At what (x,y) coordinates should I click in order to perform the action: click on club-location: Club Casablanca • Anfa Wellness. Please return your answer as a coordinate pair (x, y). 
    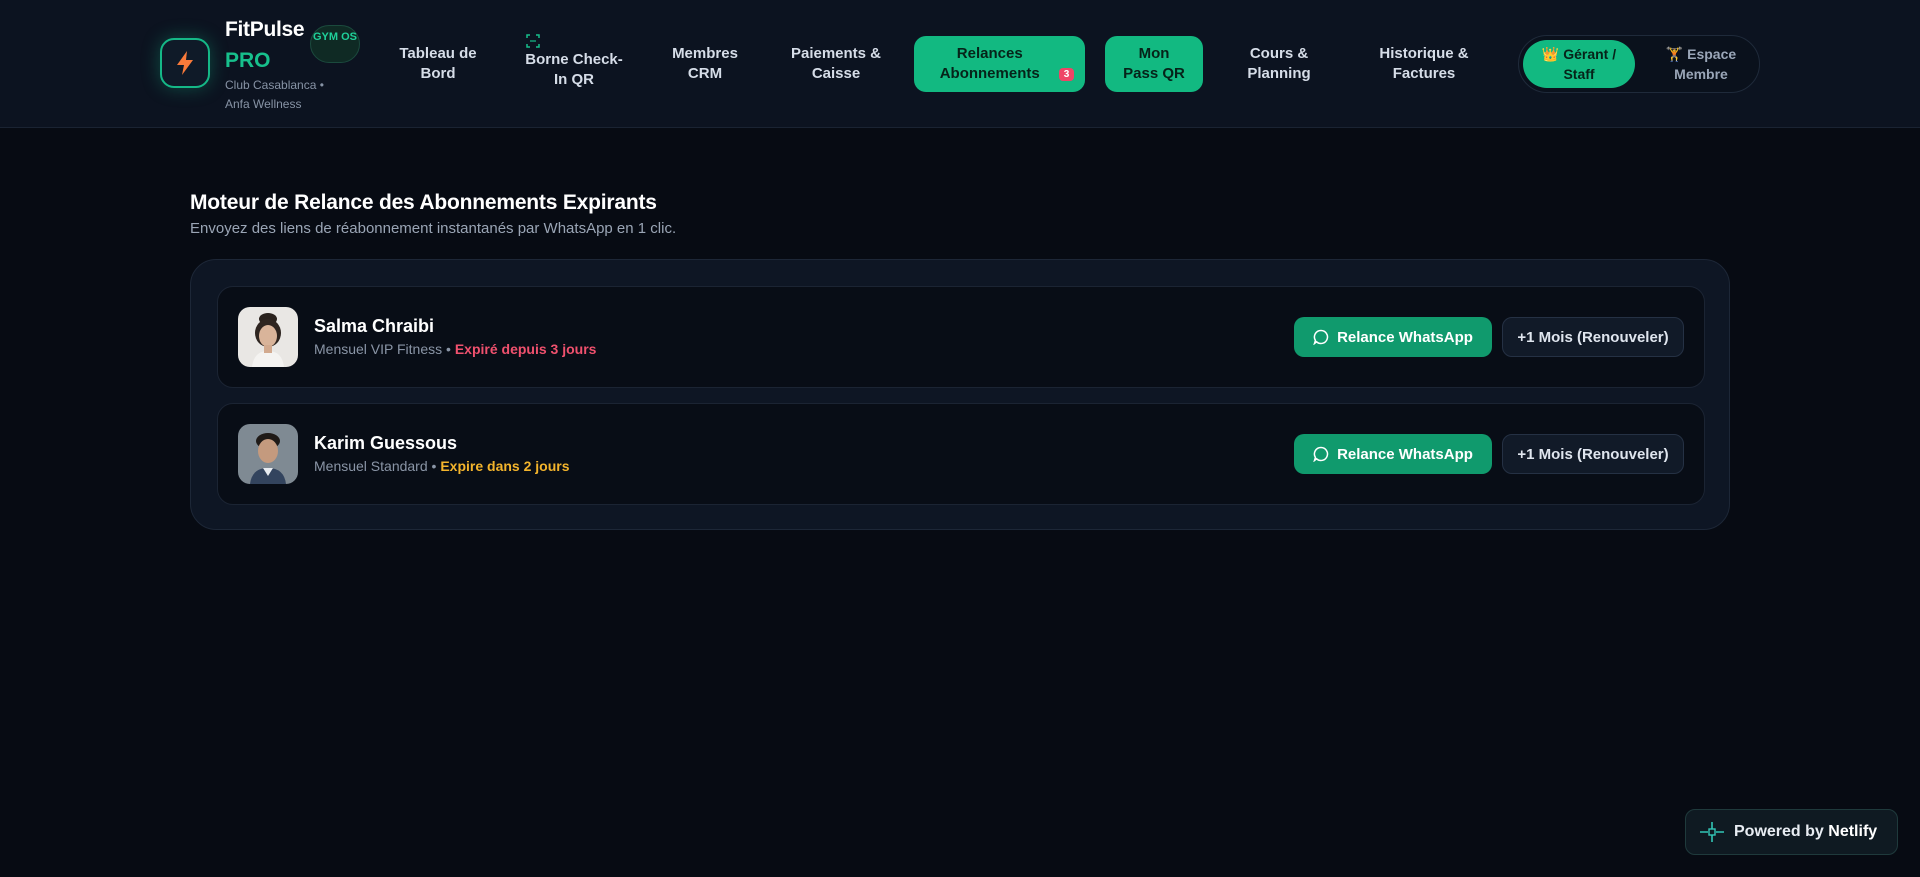
    Looking at the image, I should click on (274, 94).